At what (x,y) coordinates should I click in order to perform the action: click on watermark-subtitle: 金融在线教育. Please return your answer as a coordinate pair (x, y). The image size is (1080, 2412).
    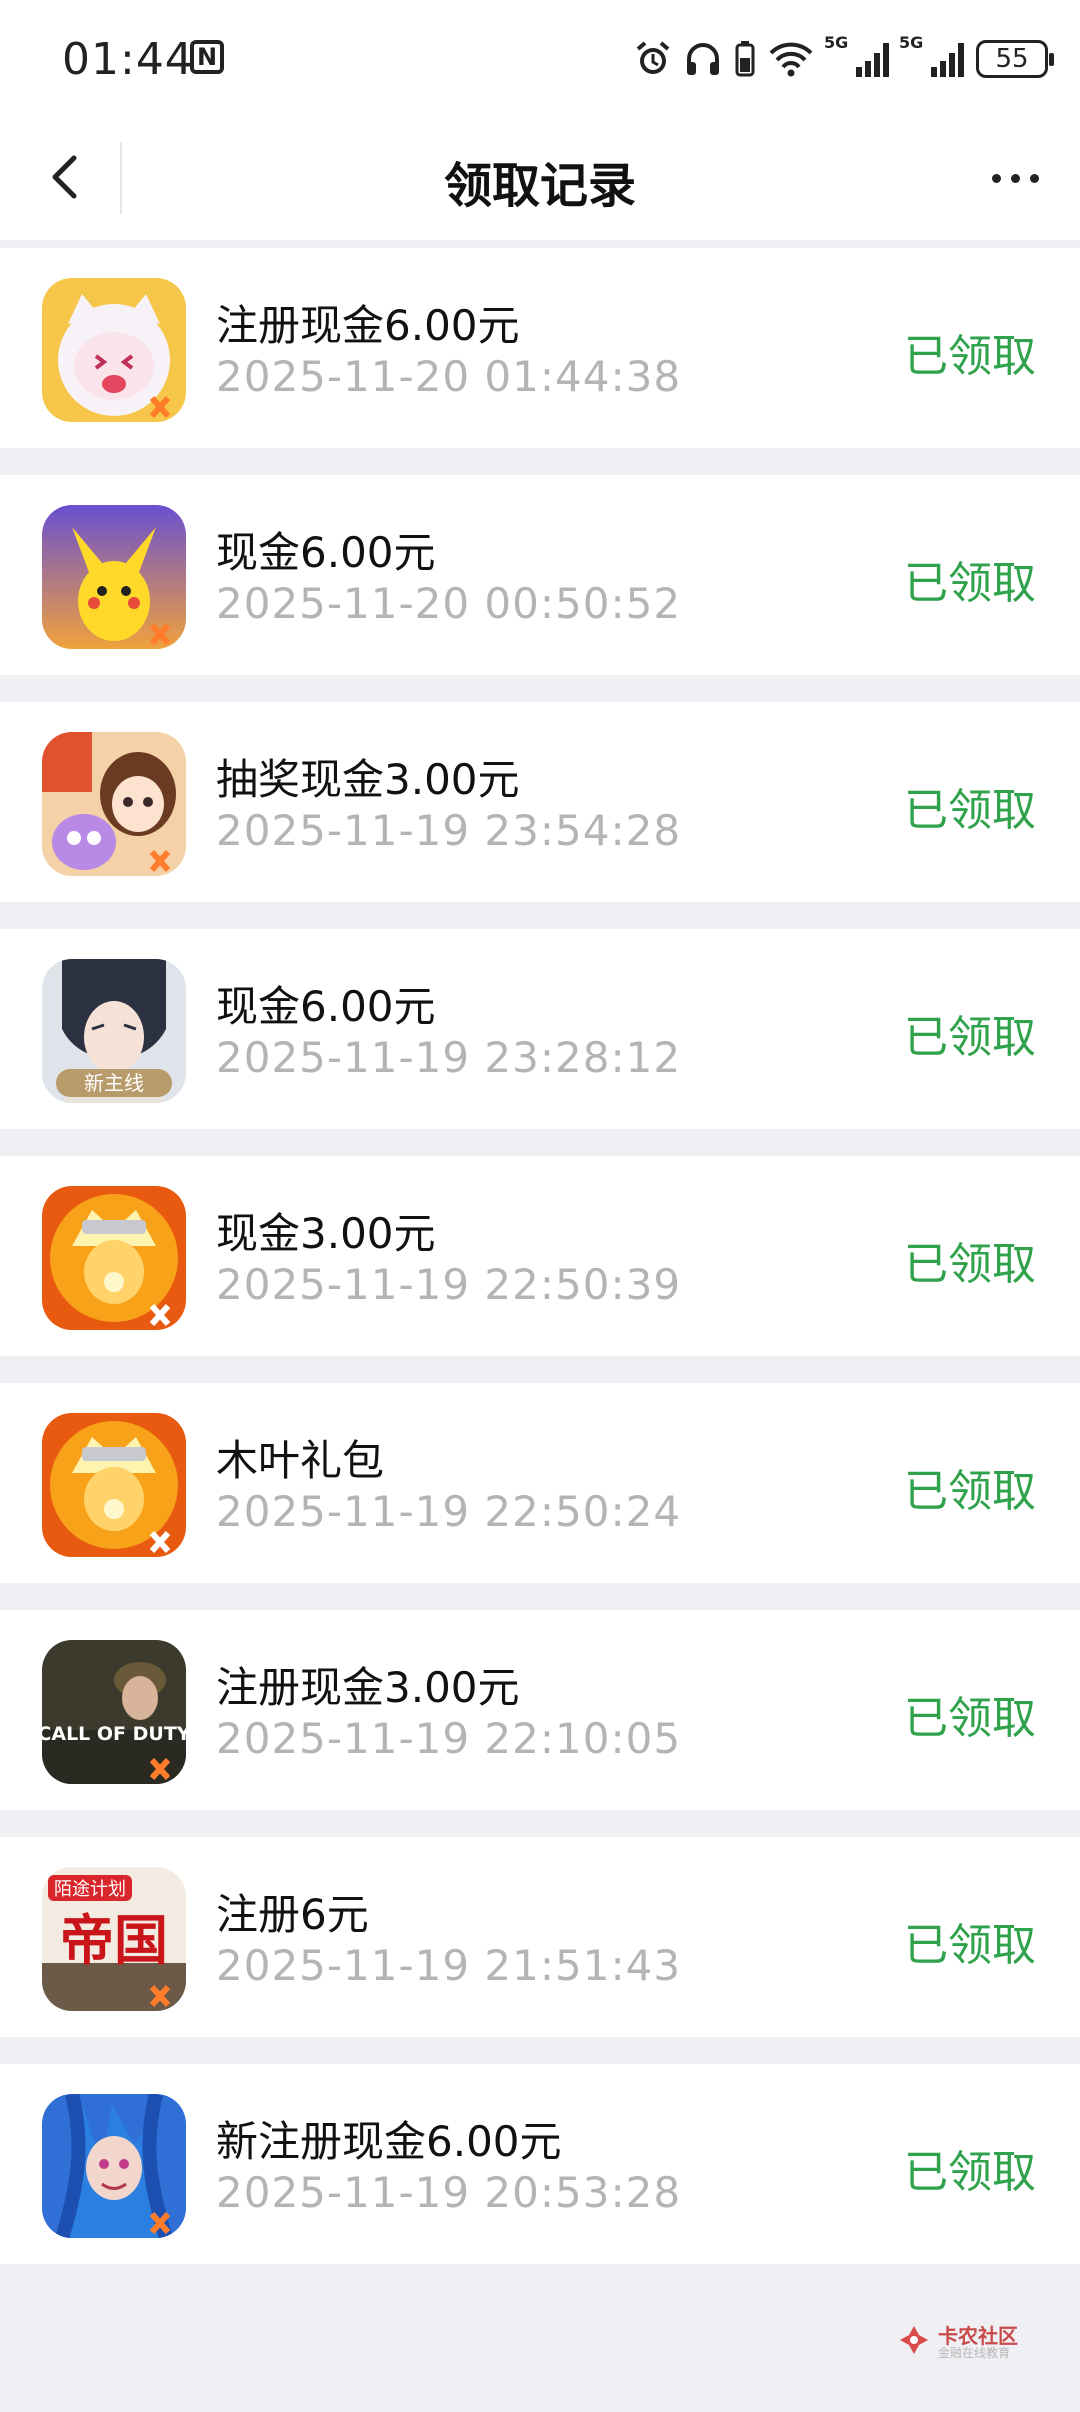
    Looking at the image, I should click on (974, 2353).